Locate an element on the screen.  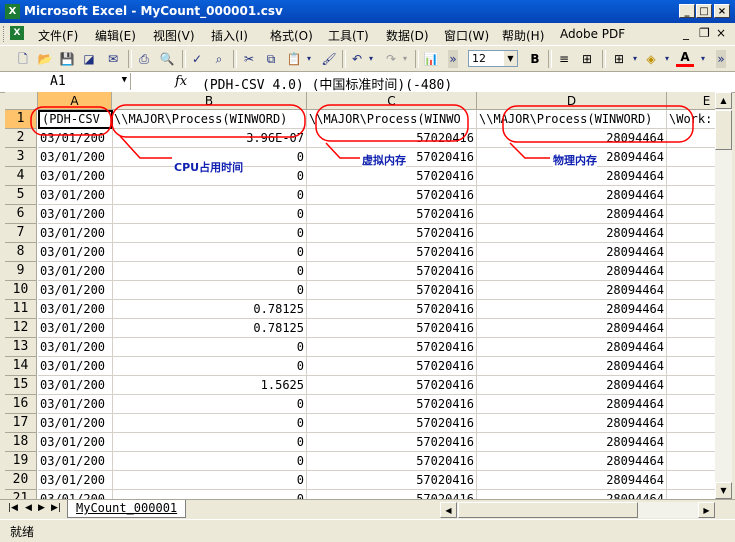
insert-function-icon: fx is located at coordinates (181, 81).